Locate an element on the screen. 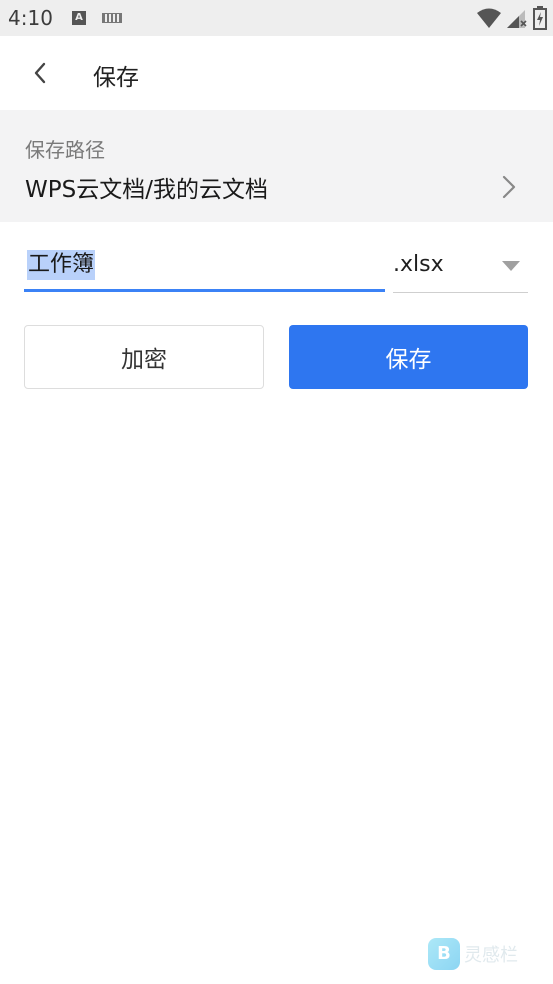 The image size is (553, 984). save-button: 保存 is located at coordinates (408, 357).